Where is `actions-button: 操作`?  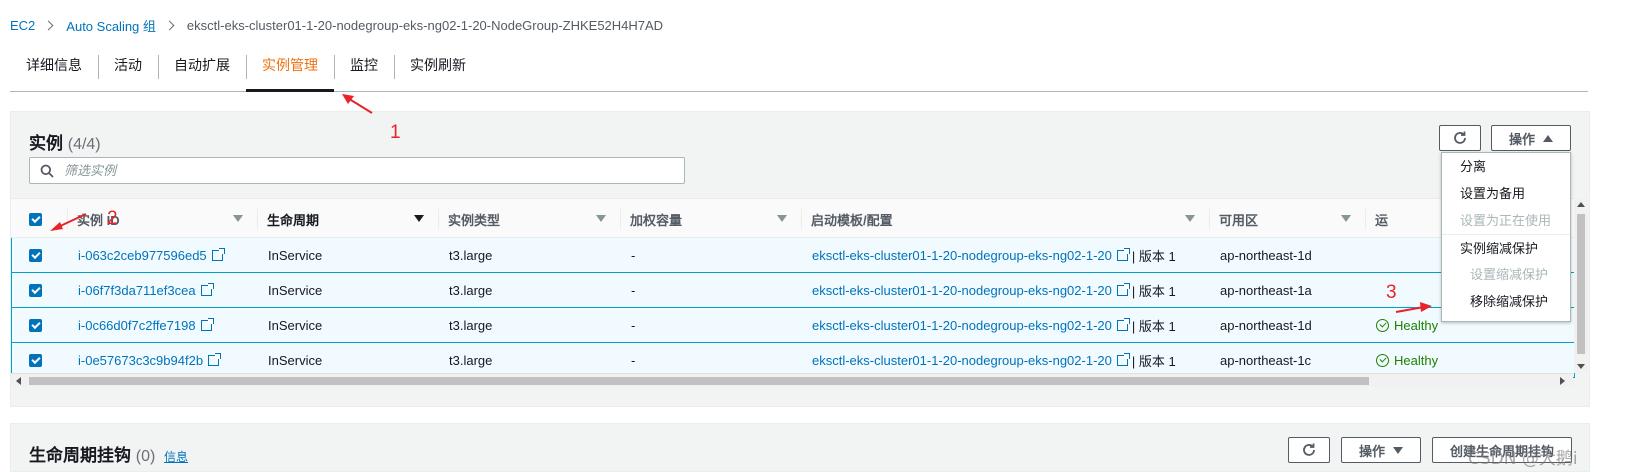
actions-button: 操作 is located at coordinates (1531, 138).